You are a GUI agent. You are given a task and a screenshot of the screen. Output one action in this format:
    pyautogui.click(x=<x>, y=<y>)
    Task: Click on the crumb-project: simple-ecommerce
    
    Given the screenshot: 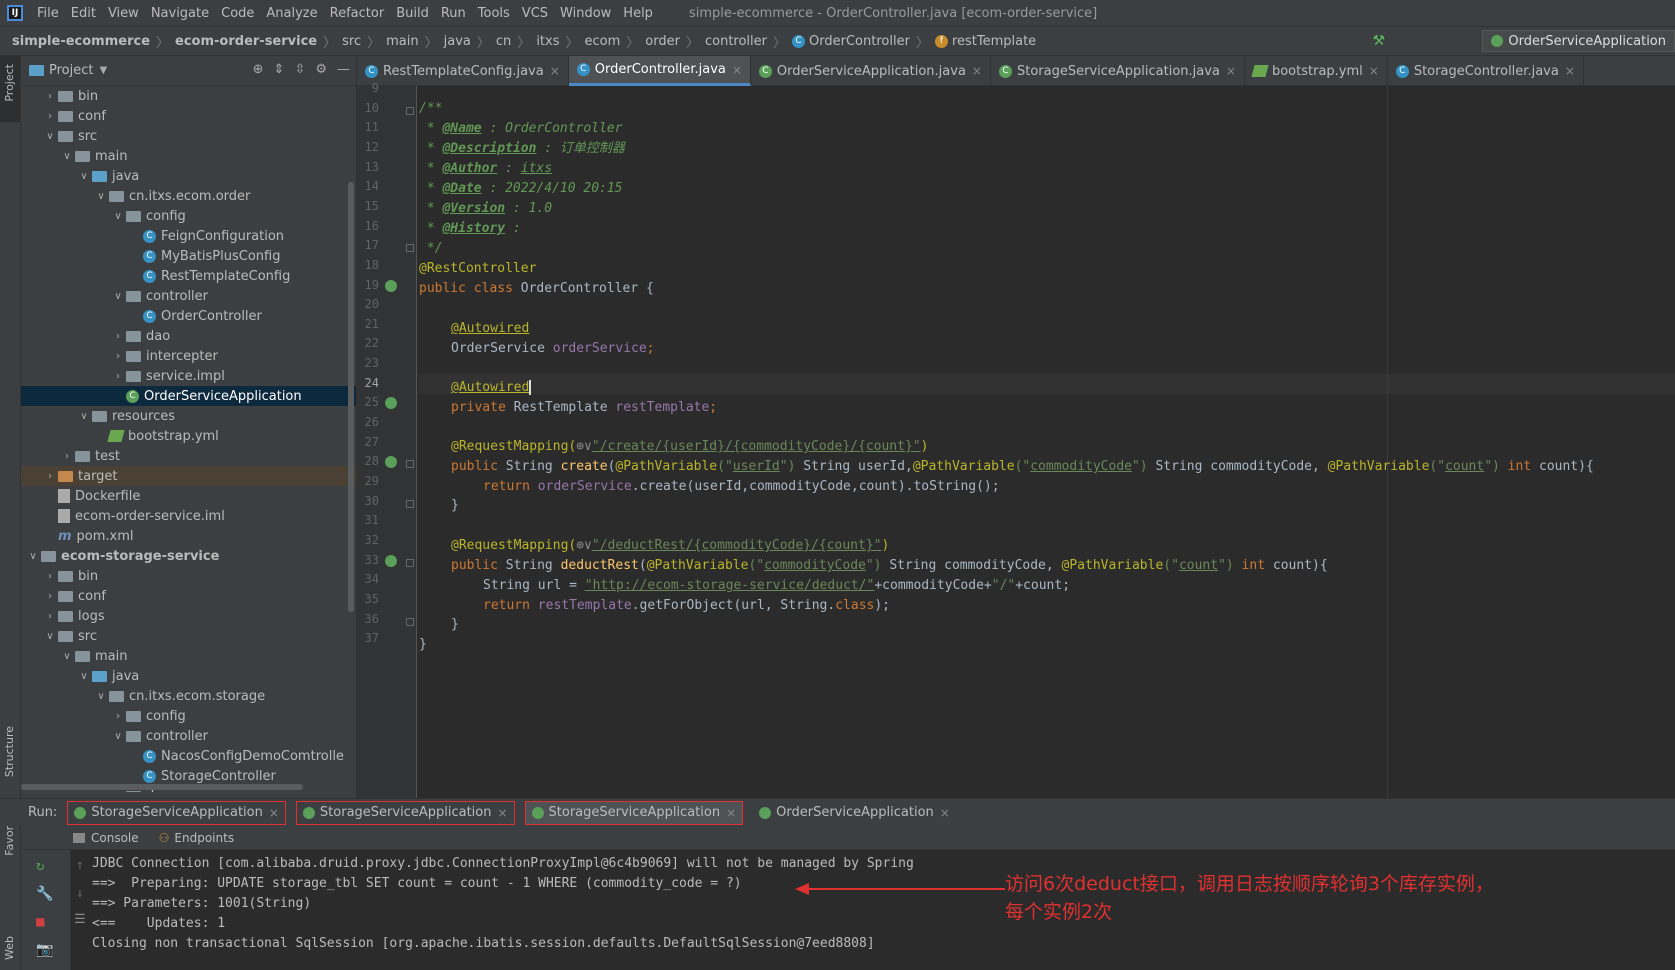 What is the action you would take?
    pyautogui.click(x=81, y=41)
    